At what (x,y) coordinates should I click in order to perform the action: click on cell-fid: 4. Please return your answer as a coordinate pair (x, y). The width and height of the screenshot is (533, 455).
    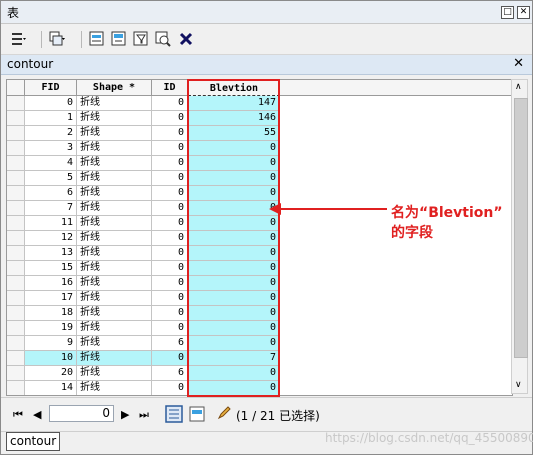
    Looking at the image, I should click on (51, 163).